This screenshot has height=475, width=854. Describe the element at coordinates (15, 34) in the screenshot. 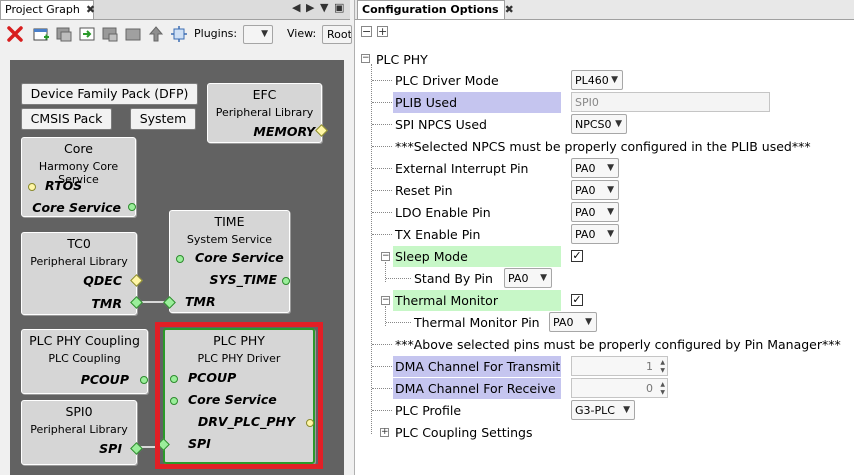

I see `delete-icon` at that location.